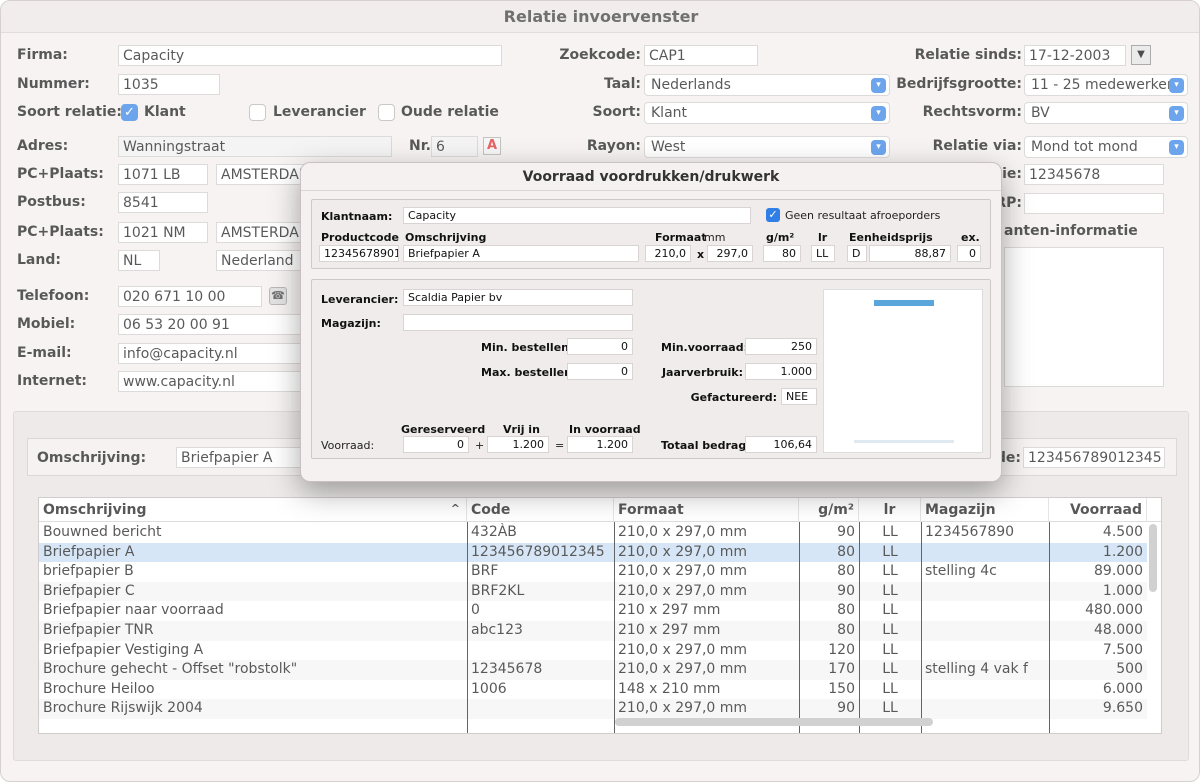 This screenshot has width=1200, height=782. What do you see at coordinates (169, 84) in the screenshot?
I see `nummer-field: 1035` at bounding box center [169, 84].